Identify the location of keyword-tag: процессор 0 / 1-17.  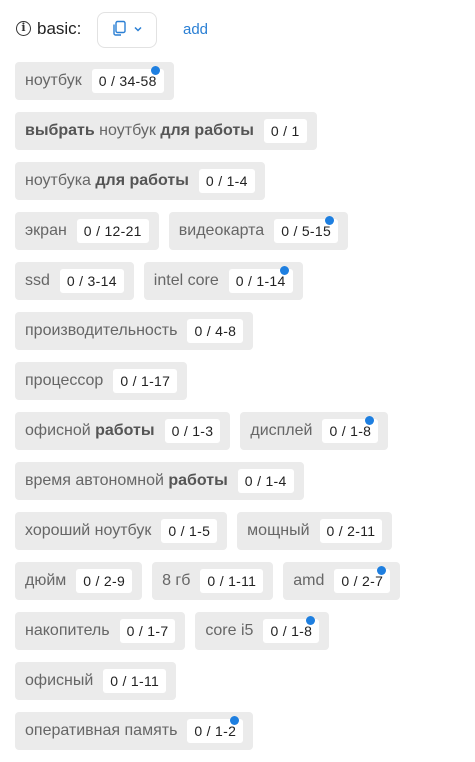
(101, 381).